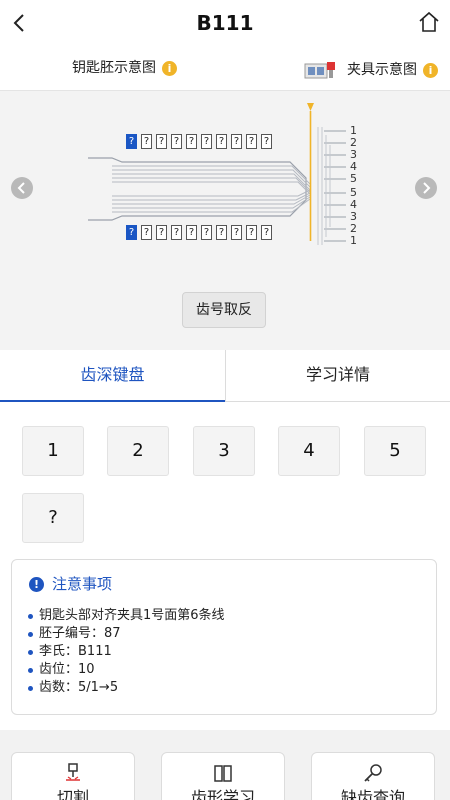 Image resolution: width=450 pixels, height=800 pixels. What do you see at coordinates (217, 174) in the screenshot?
I see `key-blade-drawing` at bounding box center [217, 174].